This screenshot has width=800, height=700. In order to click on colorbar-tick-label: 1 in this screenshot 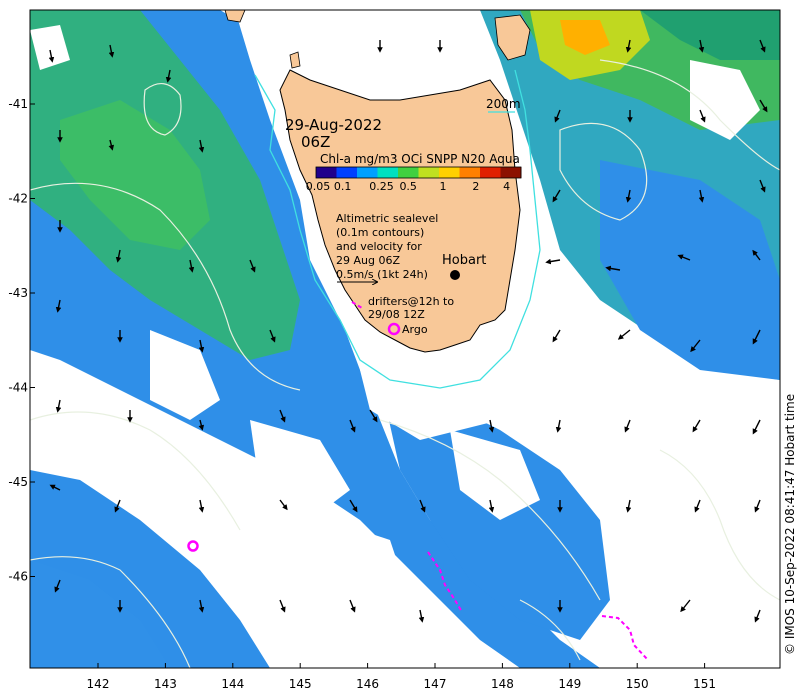, I will do `click(443, 186)`.